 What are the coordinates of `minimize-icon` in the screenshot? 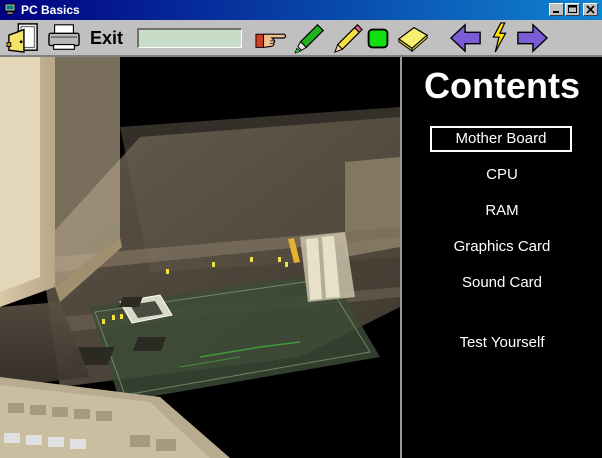 It's located at (556, 12).